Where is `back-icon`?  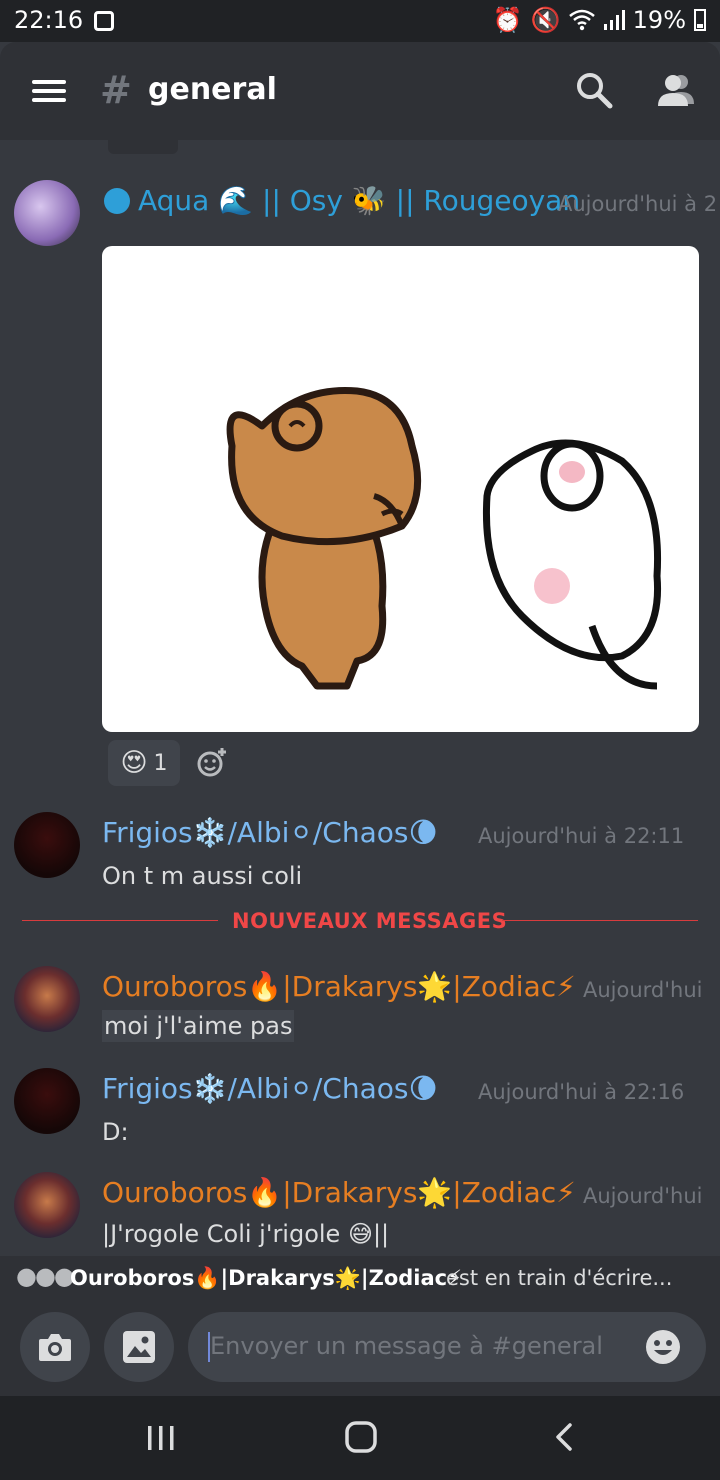 back-icon is located at coordinates (564, 1437).